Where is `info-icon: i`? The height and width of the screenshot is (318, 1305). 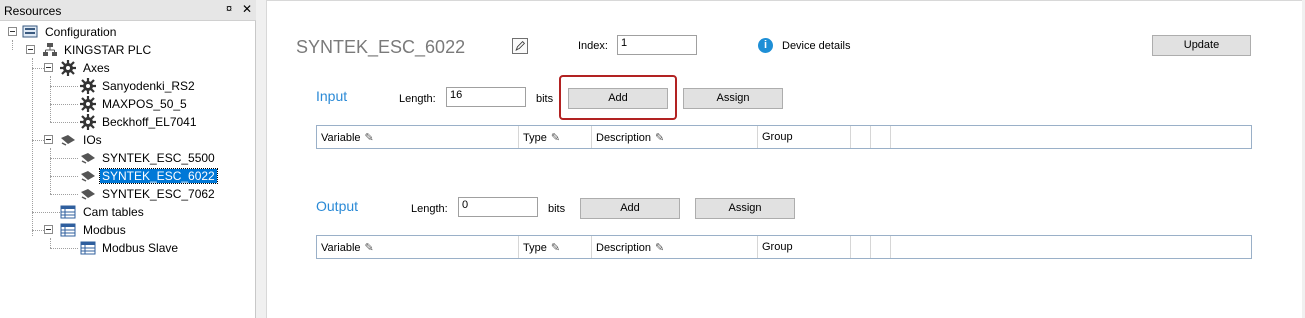 info-icon: i is located at coordinates (765, 45).